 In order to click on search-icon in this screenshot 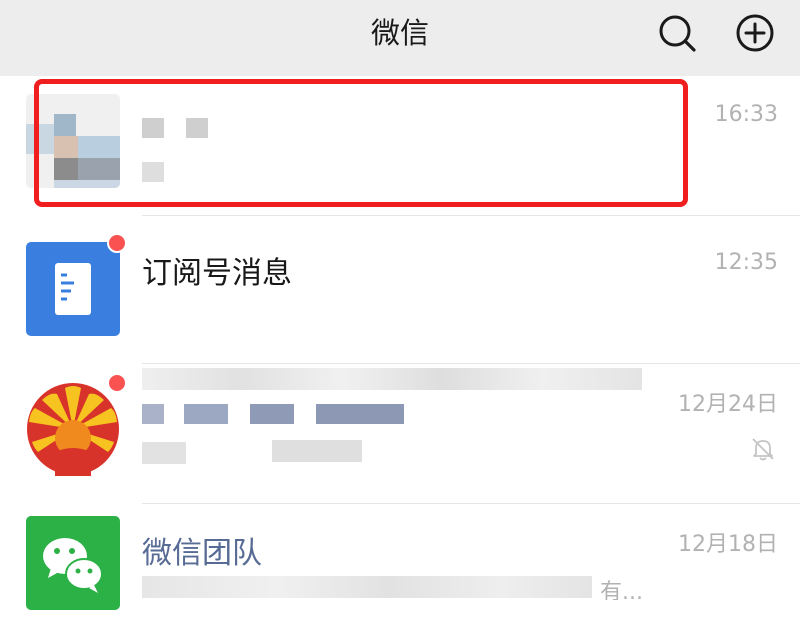, I will do `click(677, 33)`.